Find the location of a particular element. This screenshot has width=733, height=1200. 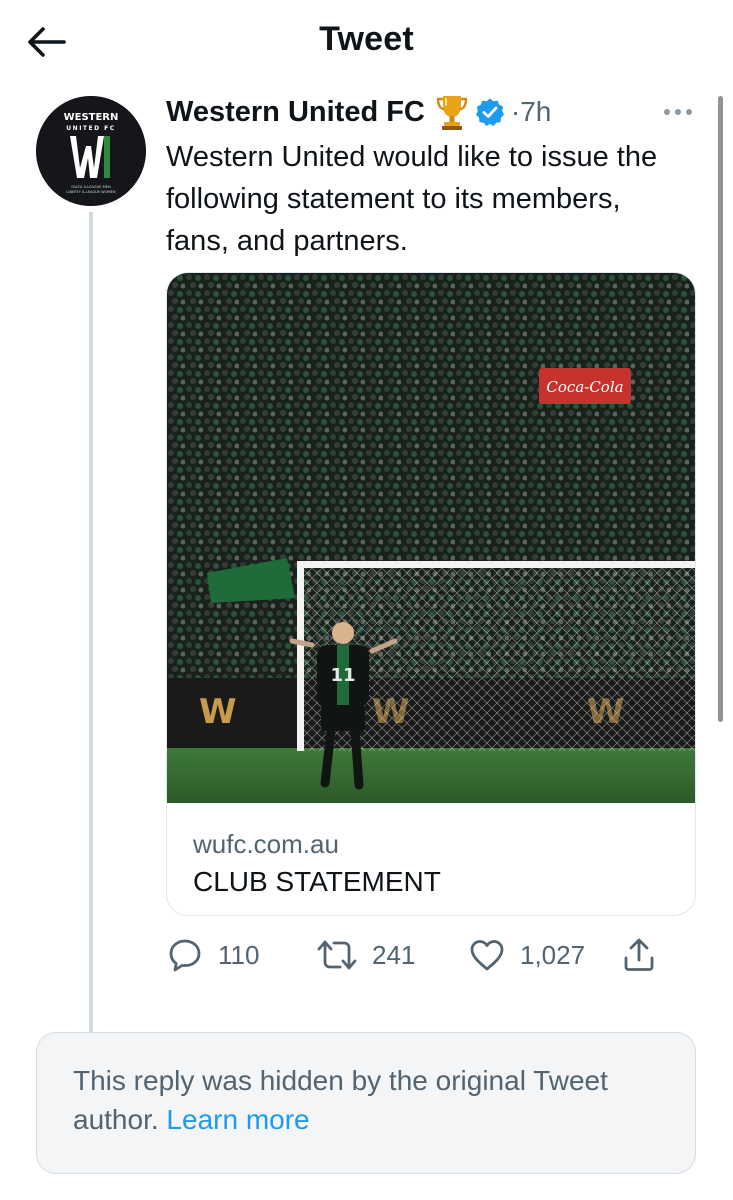

author-name: Western United FC is located at coordinates (295, 112).